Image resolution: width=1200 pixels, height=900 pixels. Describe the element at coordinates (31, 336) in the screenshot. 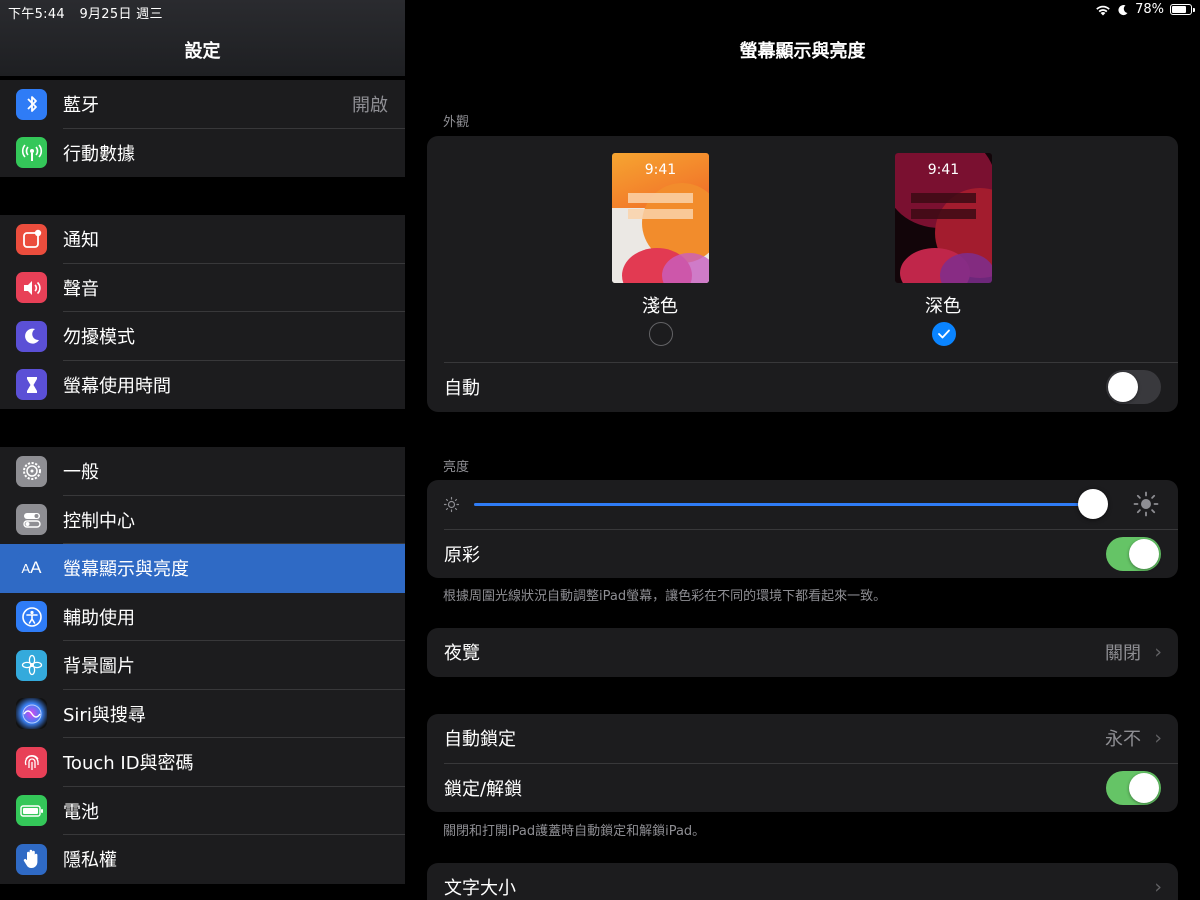

I see `moon-icon` at that location.